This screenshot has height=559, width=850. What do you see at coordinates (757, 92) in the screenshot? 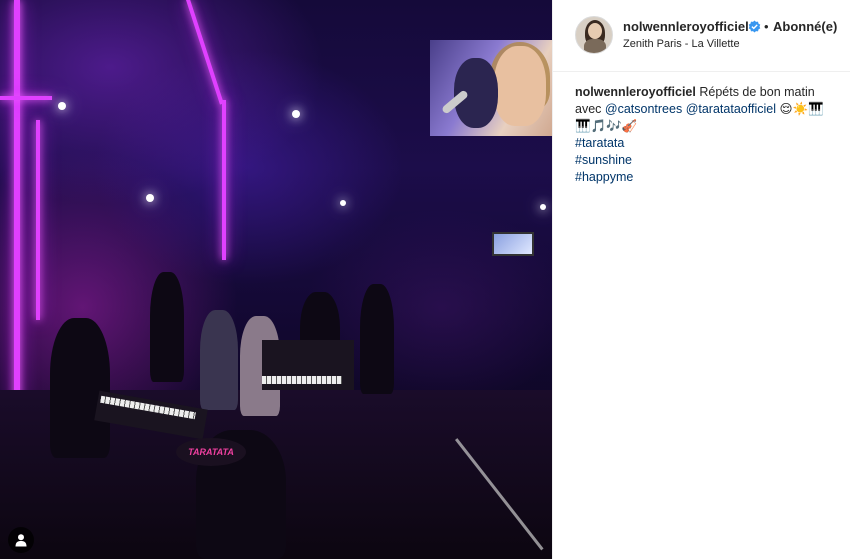
I see `caption-text: Répéts de bon matin` at bounding box center [757, 92].